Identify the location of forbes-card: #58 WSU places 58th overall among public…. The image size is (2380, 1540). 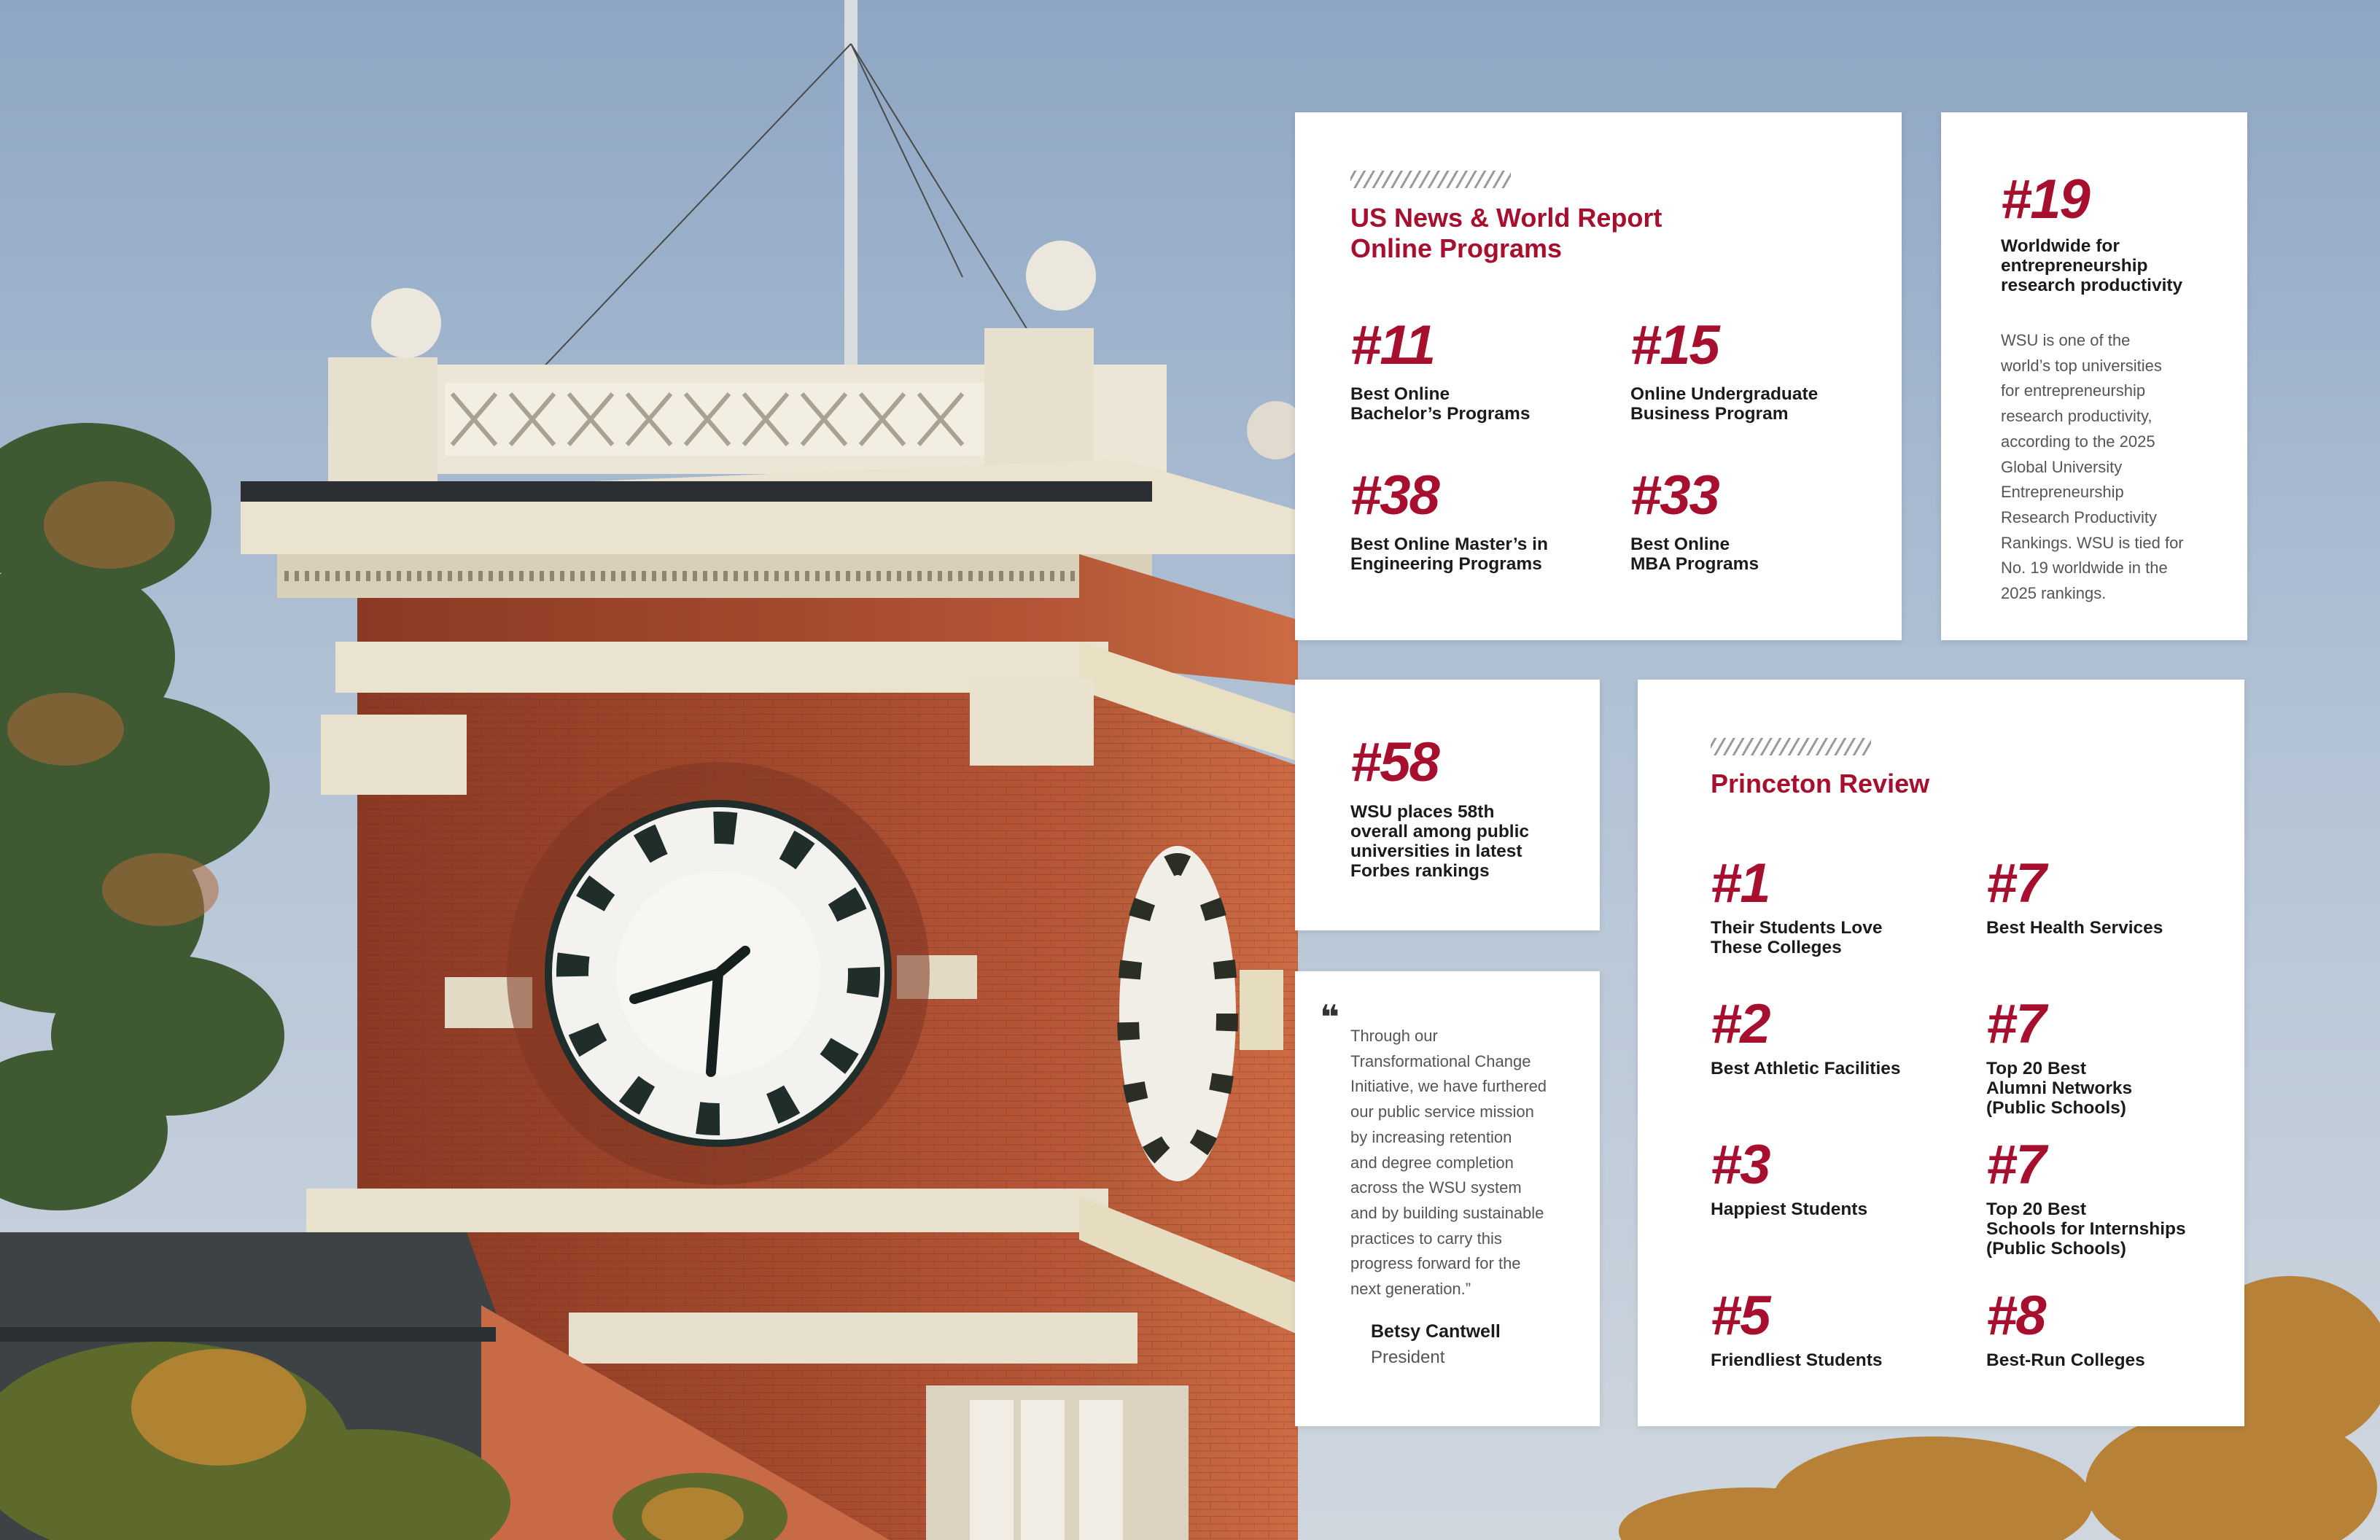
(1447, 805).